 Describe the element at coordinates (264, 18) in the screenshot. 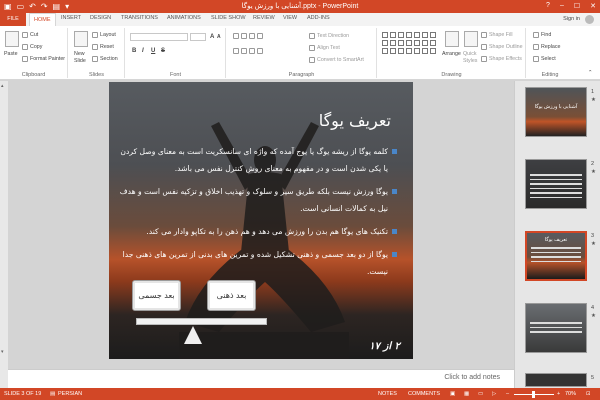

I see `tab-review: REVIEW` at that location.